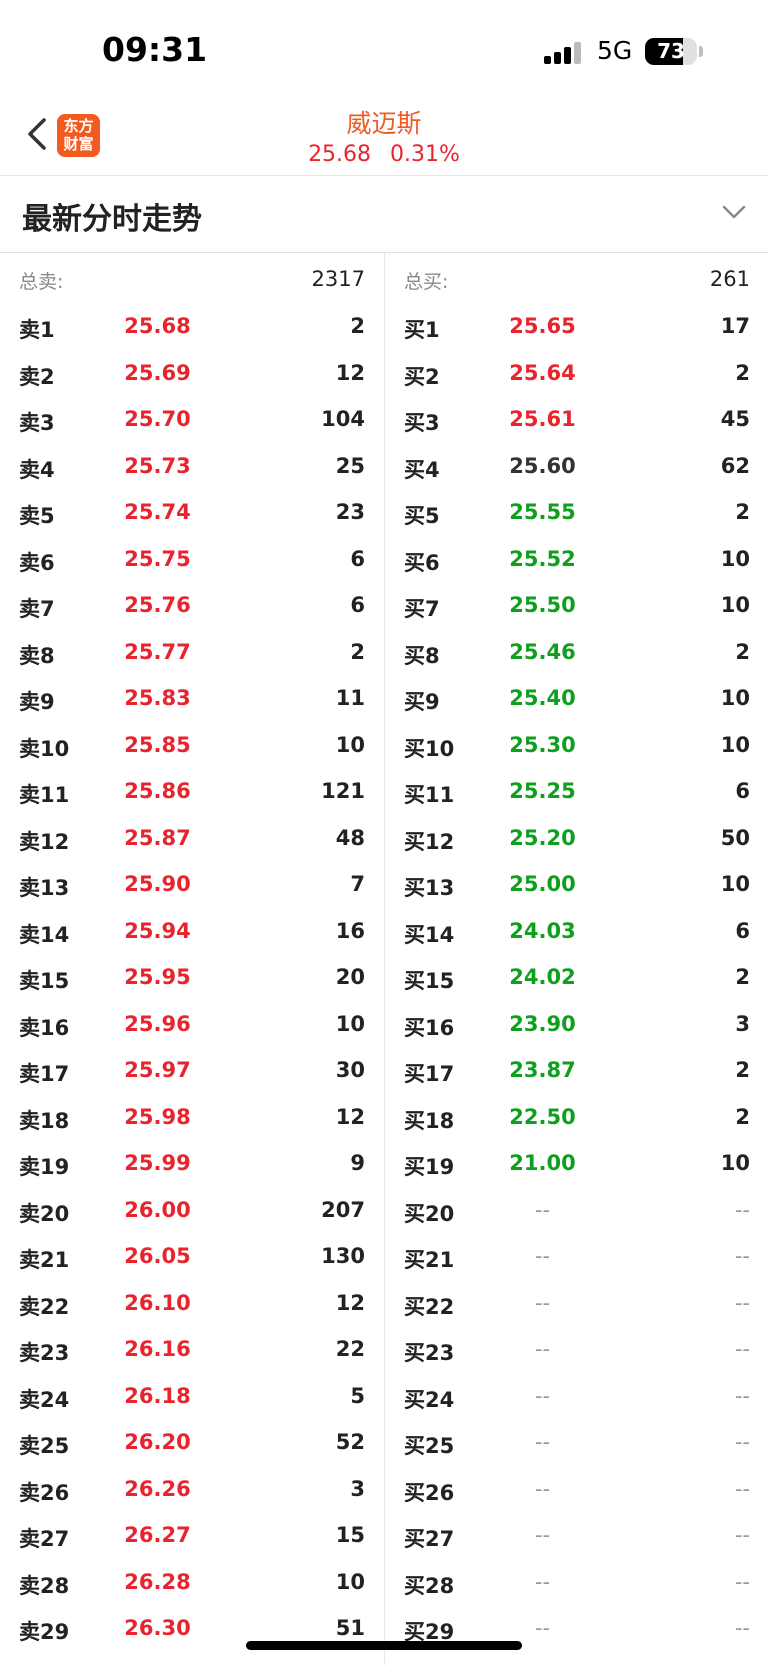 The width and height of the screenshot is (768, 1665). Describe the element at coordinates (576, 1118) in the screenshot. I see `buy-order-row: 买18 22.50 2` at that location.